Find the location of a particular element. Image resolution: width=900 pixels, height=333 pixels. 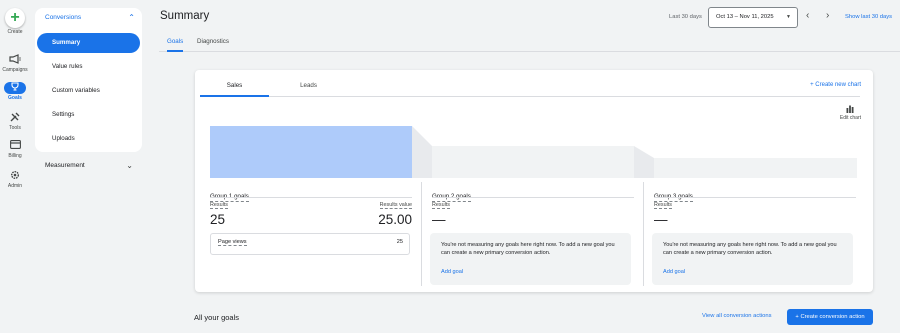

dropdown-arrow-icon: ▼ is located at coordinates (788, 17).